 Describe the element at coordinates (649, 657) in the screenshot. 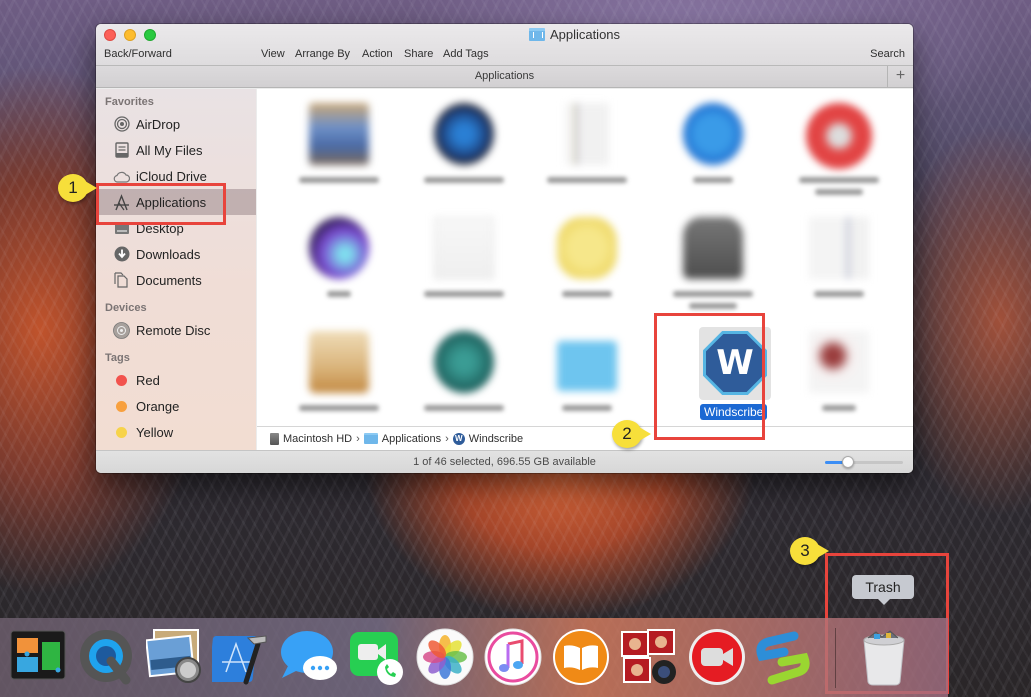

I see `dock-photo-booth` at that location.